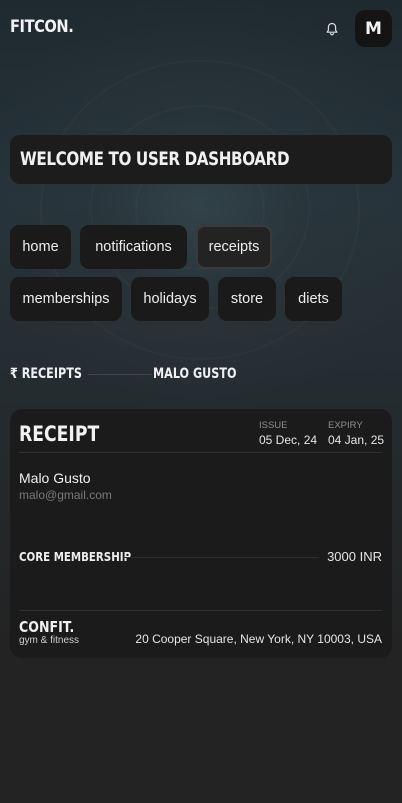 This screenshot has width=402, height=803. I want to click on nav-holidays-button: holidays, so click(170, 299).